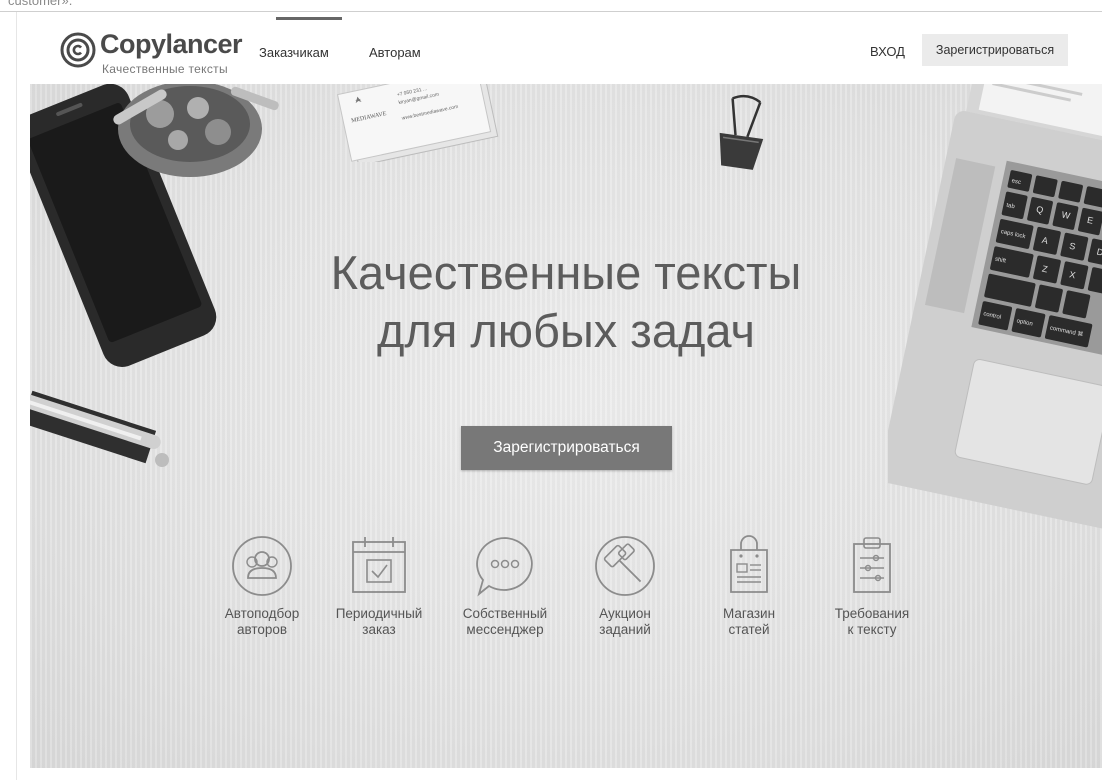  Describe the element at coordinates (99, 428) in the screenshot. I see `pen-image` at that location.